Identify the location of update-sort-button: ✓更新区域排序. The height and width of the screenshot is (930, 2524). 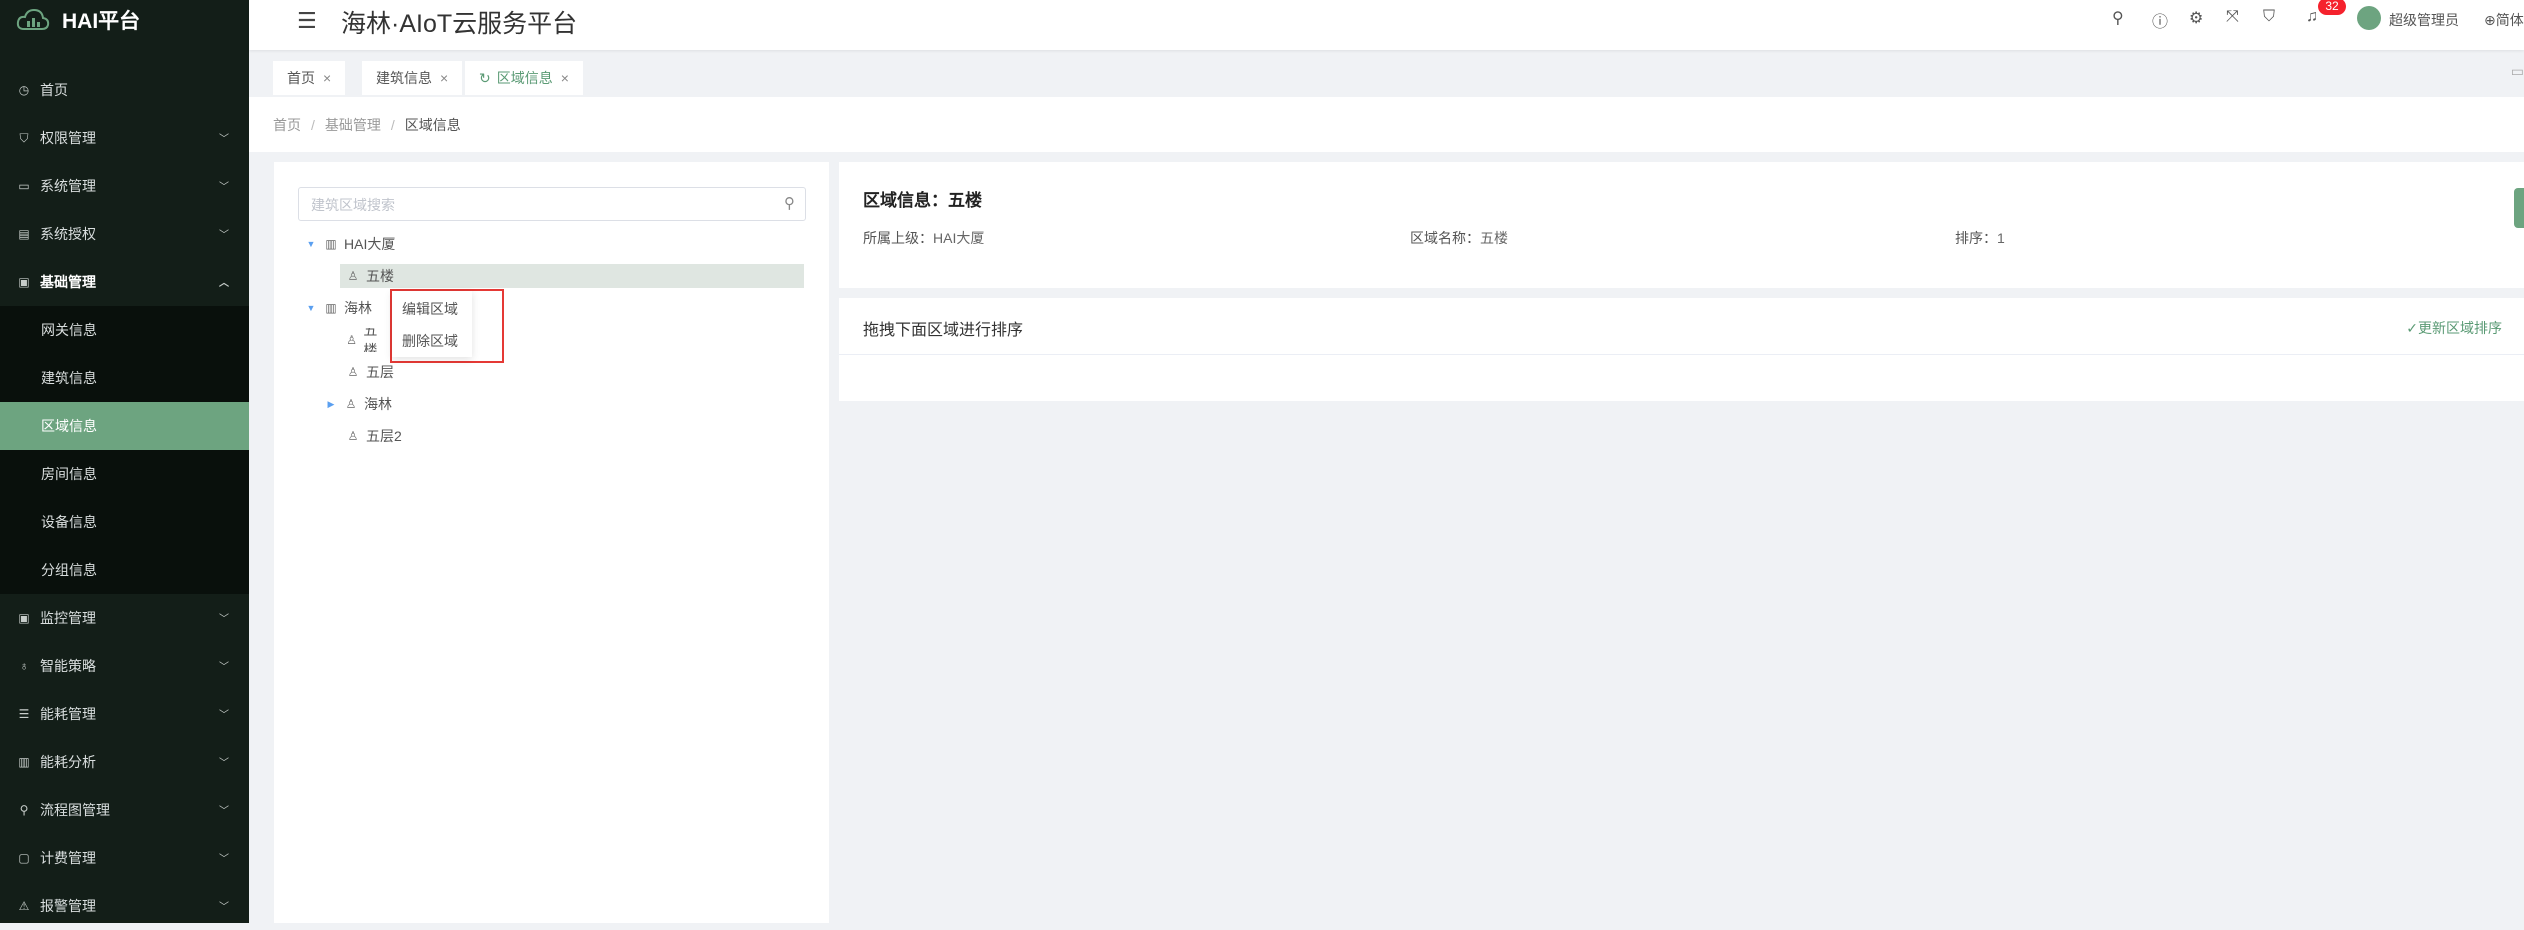
(2454, 328).